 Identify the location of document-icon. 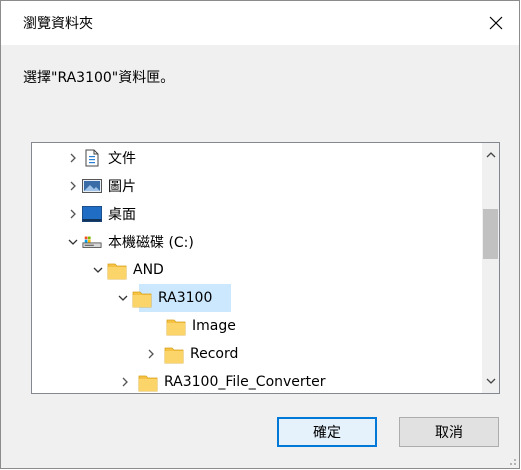
(92, 158).